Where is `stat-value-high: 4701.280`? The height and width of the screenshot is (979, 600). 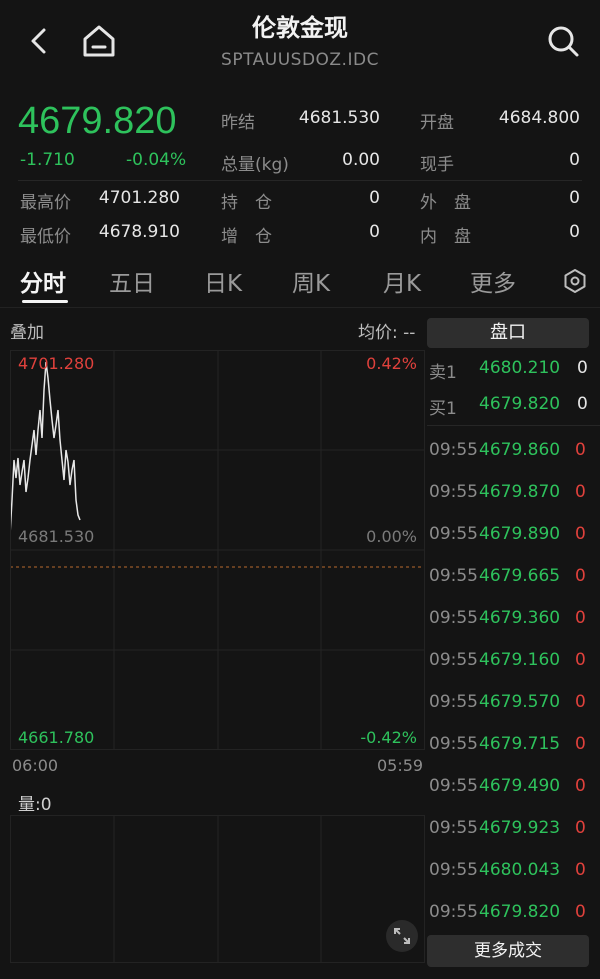 stat-value-high: 4701.280 is located at coordinates (139, 198).